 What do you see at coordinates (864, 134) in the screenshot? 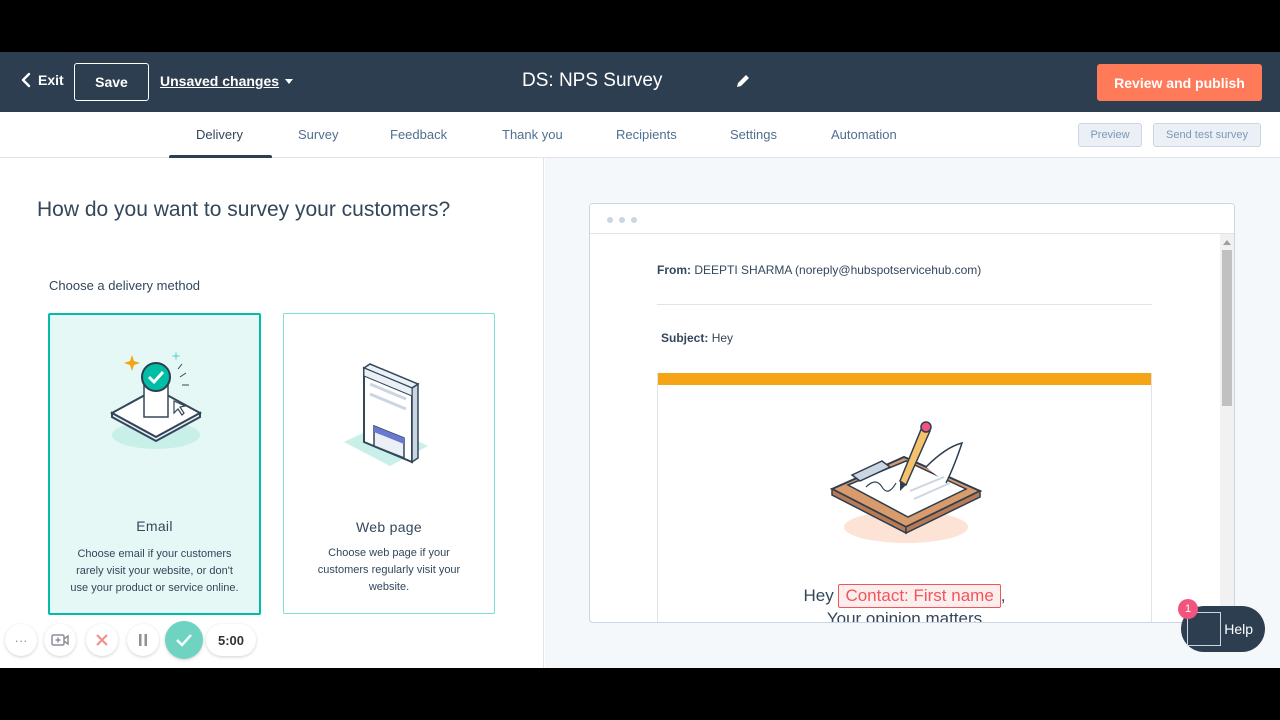
I see `tab-automation: Automation` at bounding box center [864, 134].